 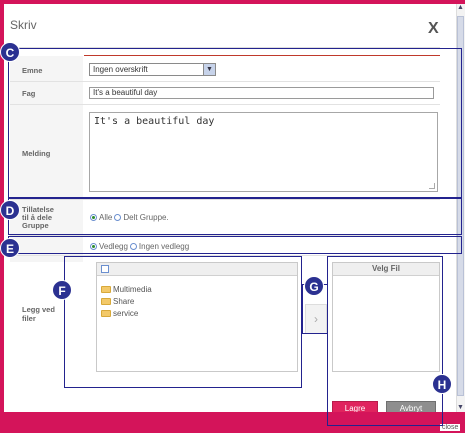 What do you see at coordinates (10, 248) in the screenshot?
I see `callout-marker-e: E` at bounding box center [10, 248].